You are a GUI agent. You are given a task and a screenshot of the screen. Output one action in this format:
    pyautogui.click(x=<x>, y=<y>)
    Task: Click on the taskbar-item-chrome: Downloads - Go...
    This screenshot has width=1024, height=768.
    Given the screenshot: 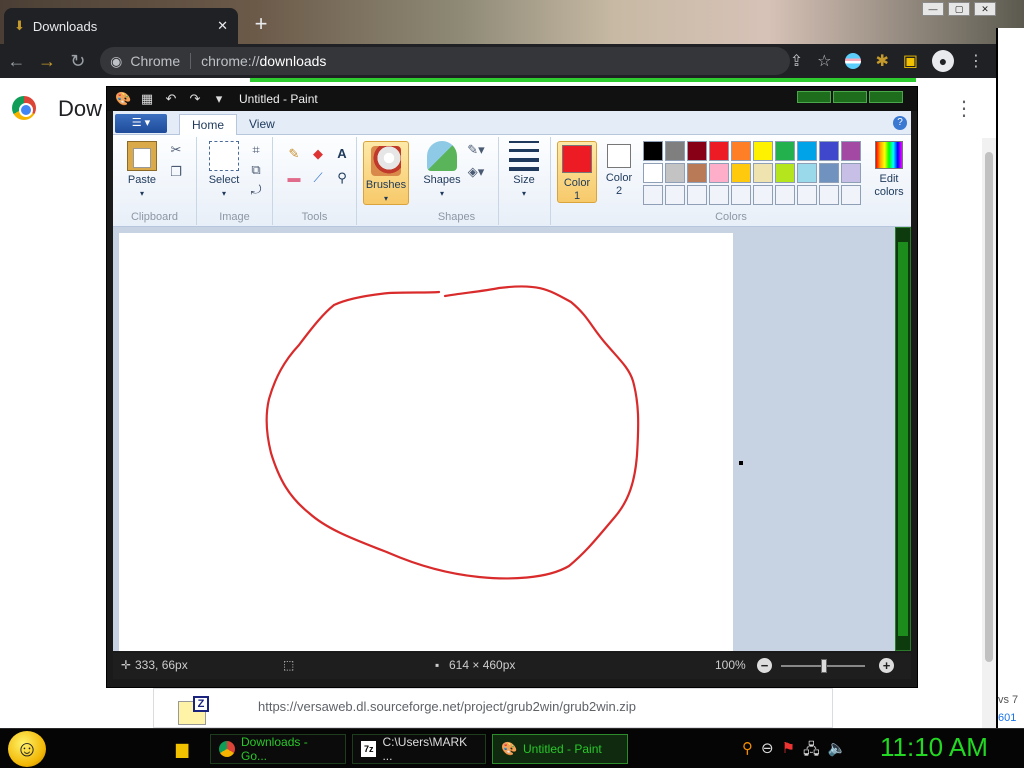 What is the action you would take?
    pyautogui.click(x=278, y=749)
    